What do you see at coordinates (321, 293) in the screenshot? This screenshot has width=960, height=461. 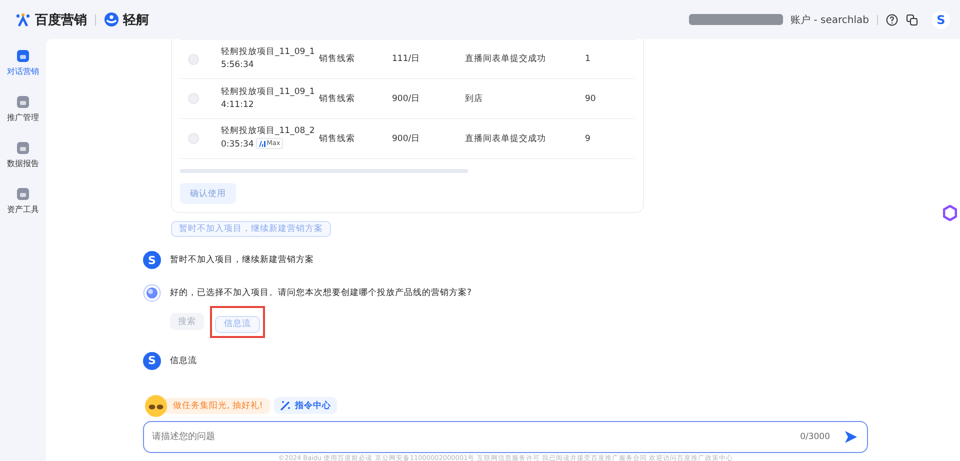 I see `message-text: 好的，已选择不加入项目。请问您本次想要创建哪个投放产品线的营销方案?` at bounding box center [321, 293].